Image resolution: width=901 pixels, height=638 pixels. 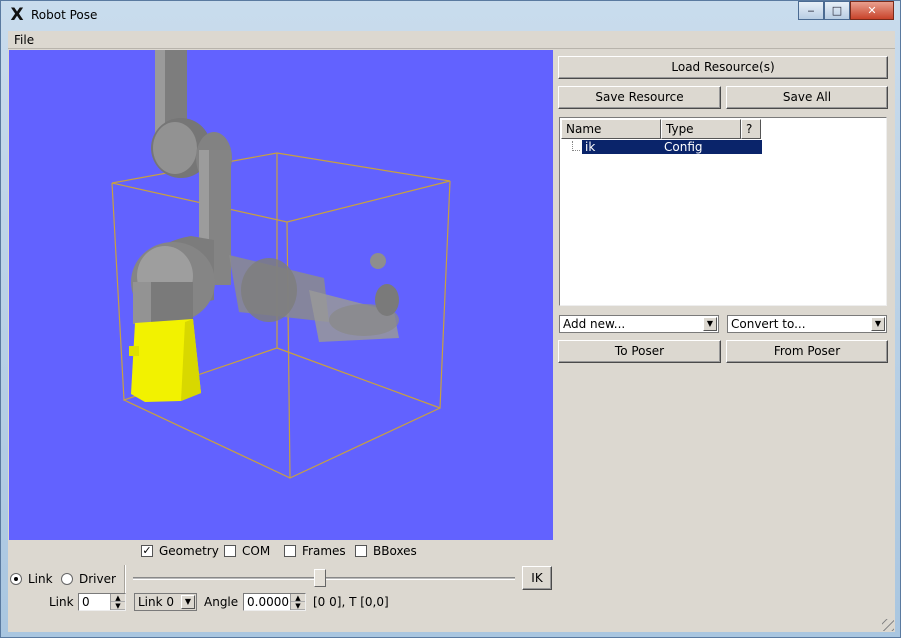 What do you see at coordinates (807, 97) in the screenshot?
I see `save-all-button: Save All` at bounding box center [807, 97].